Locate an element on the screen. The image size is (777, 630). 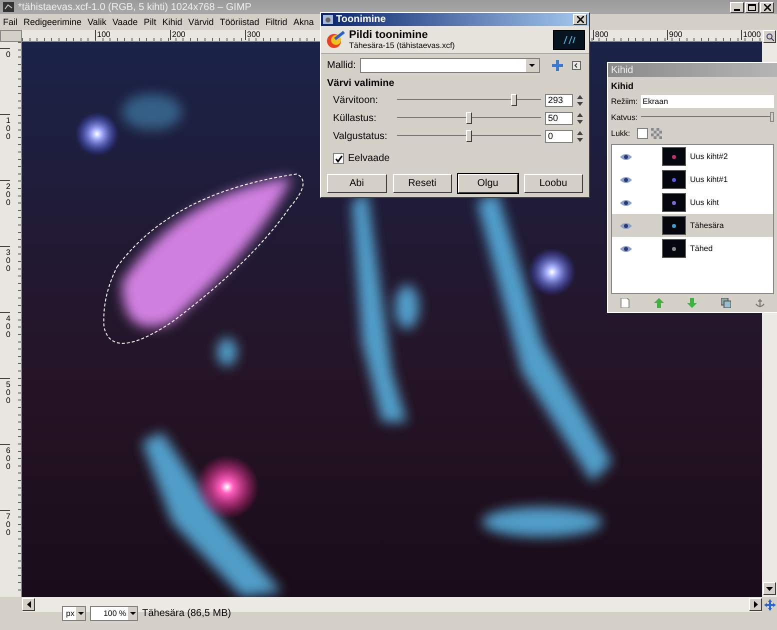
menu-item: Fail is located at coordinates (10, 22).